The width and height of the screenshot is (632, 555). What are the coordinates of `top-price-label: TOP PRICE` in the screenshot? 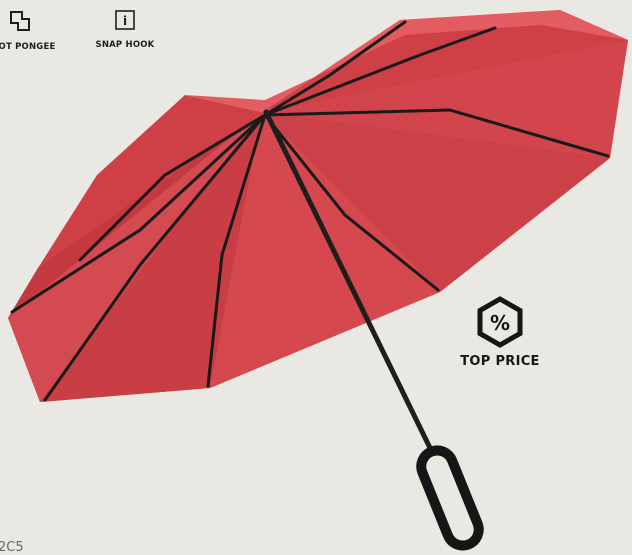 It's located at (500, 361).